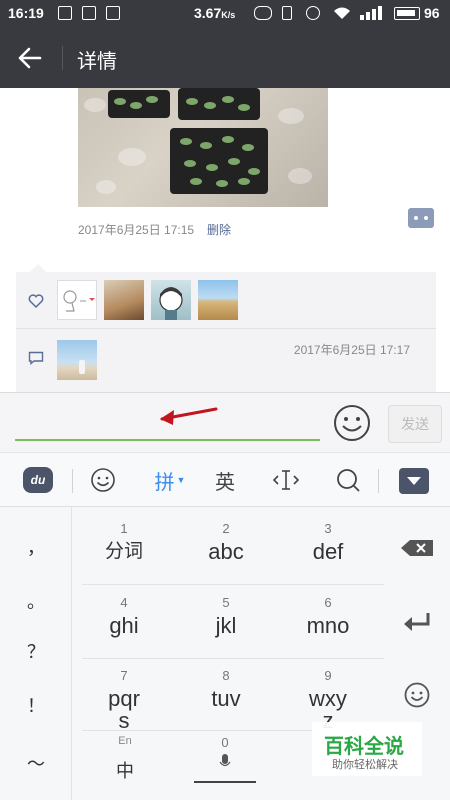 The width and height of the screenshot is (450, 800). I want to click on key-3: 3 def, so click(328, 547).